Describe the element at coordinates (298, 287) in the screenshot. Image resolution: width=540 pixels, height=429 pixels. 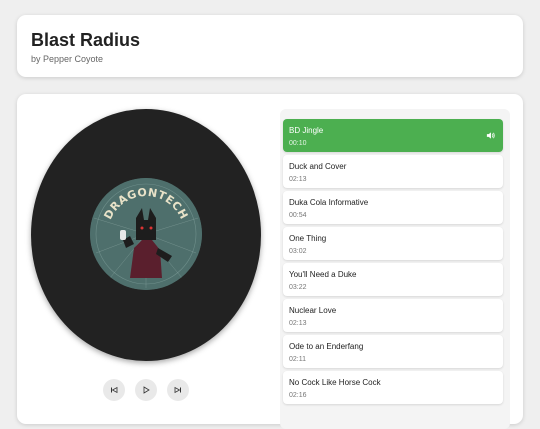
I see `track-duration: 03:22` at that location.